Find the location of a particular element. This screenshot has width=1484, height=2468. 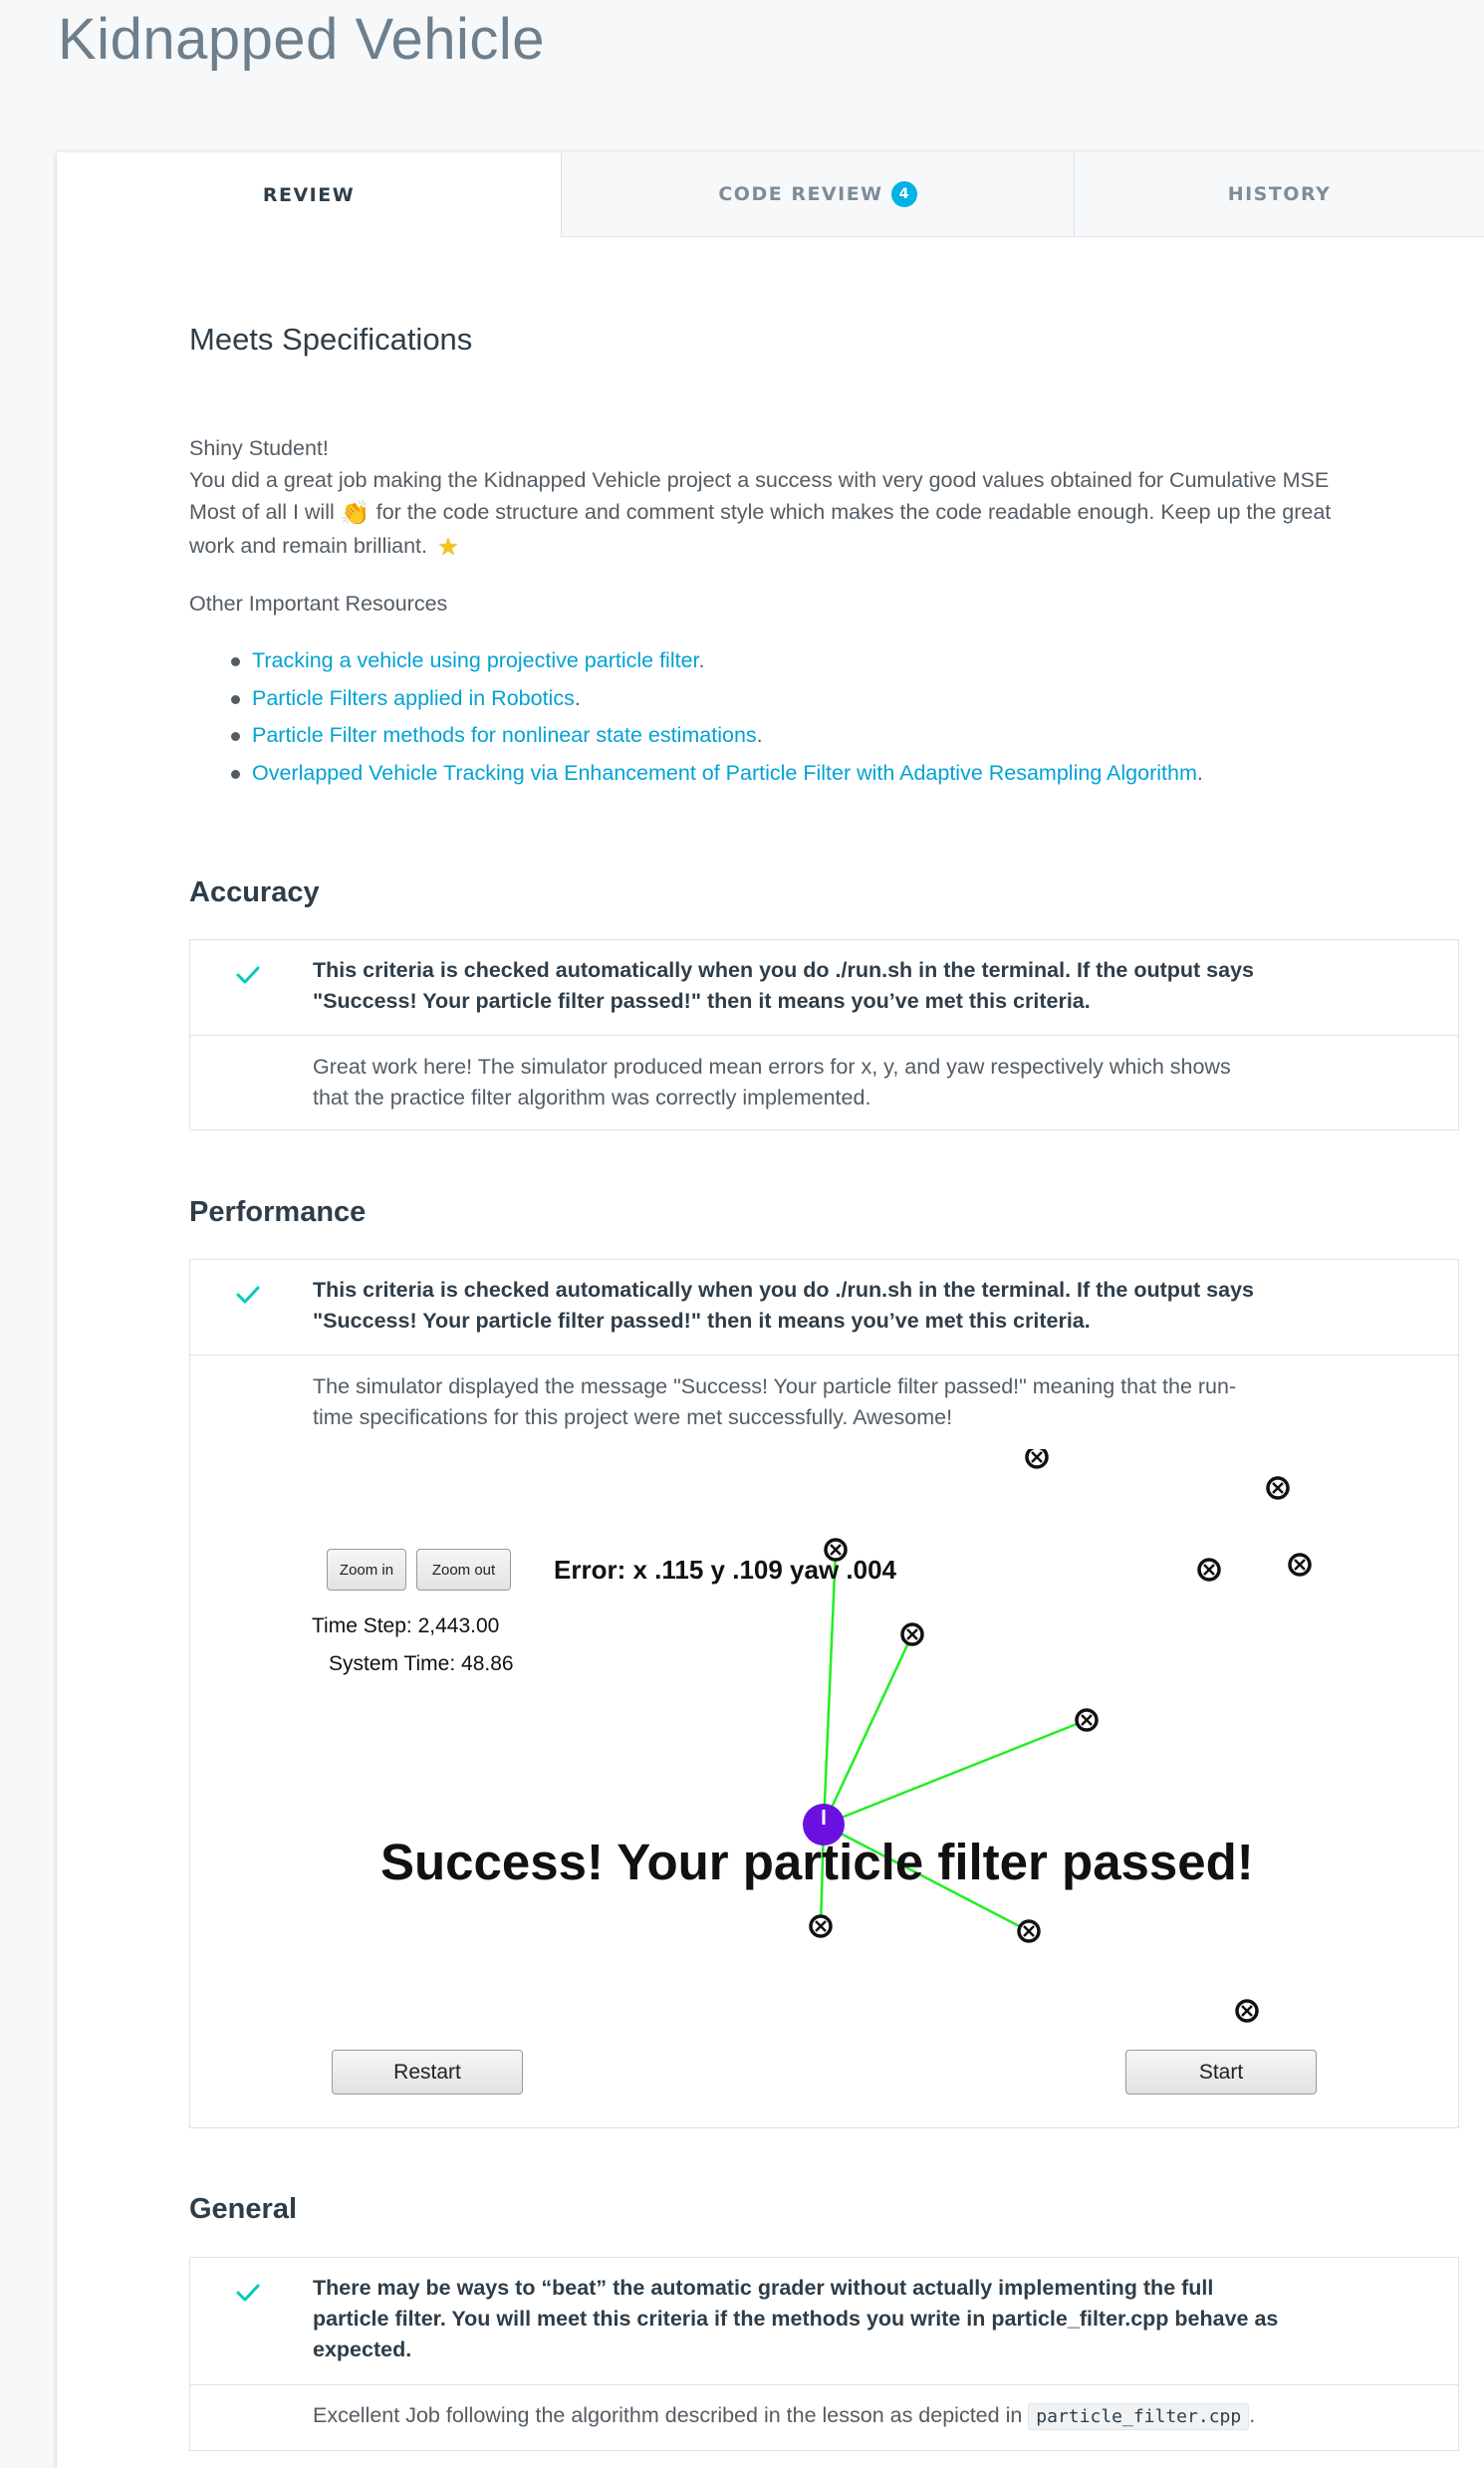

tab-code-review-label: CODE REVIEW is located at coordinates (800, 194).